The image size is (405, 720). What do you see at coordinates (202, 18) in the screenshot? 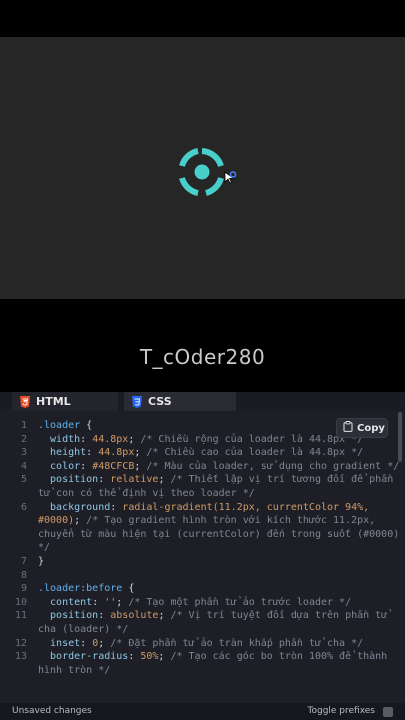
I see `top-black-bar` at bounding box center [202, 18].